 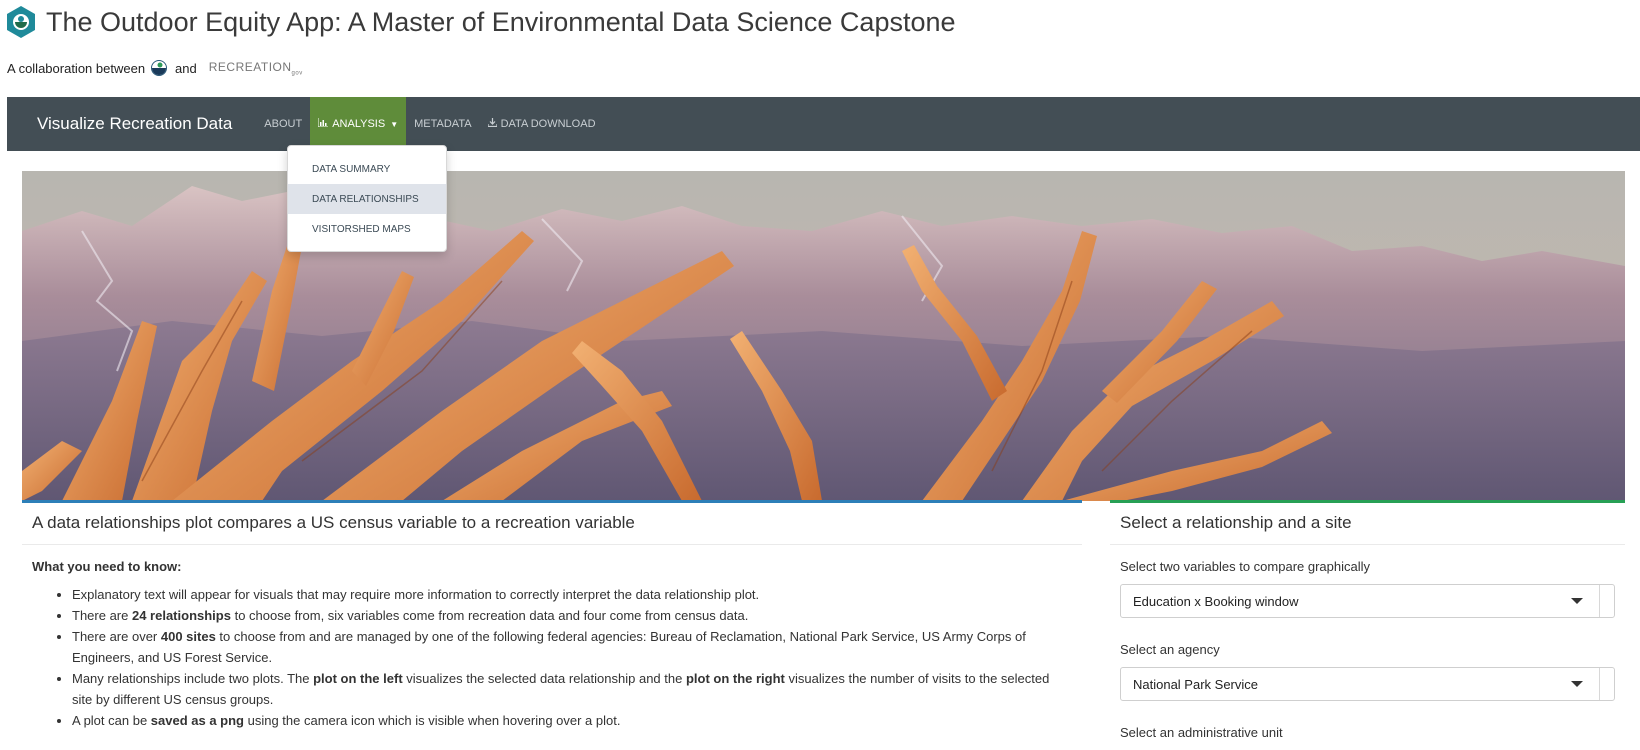 What do you see at coordinates (542, 124) in the screenshot?
I see `nav-data-download: DATA DOWNLOAD` at bounding box center [542, 124].